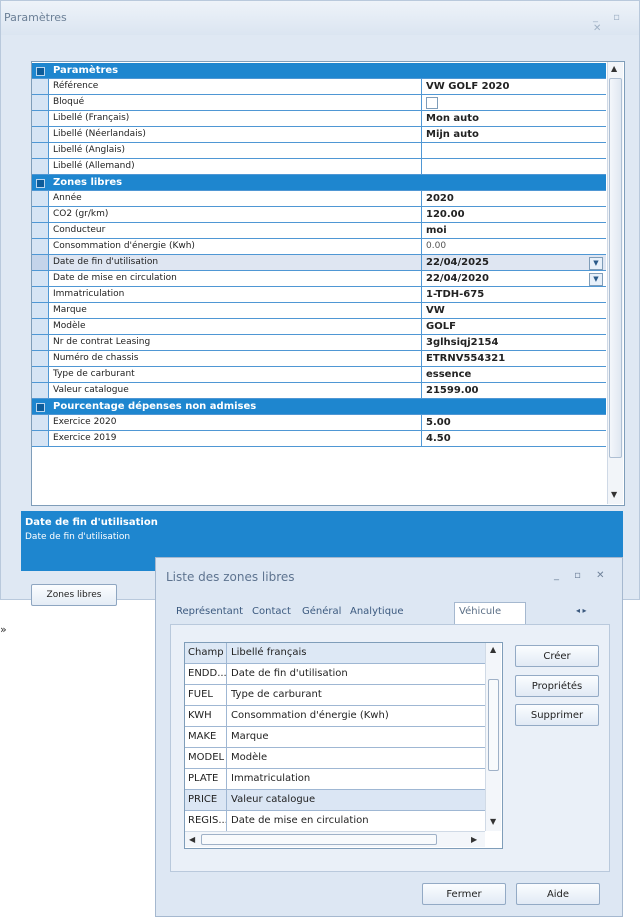 The height and width of the screenshot is (917, 644). I want to click on grid-property-row: Libellé (Néerlandais) Mijn auto, so click(319, 135).